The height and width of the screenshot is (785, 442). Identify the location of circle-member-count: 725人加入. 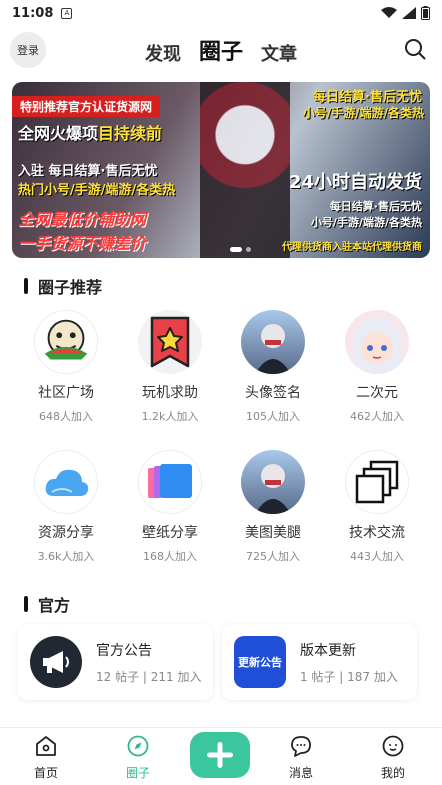
(273, 556).